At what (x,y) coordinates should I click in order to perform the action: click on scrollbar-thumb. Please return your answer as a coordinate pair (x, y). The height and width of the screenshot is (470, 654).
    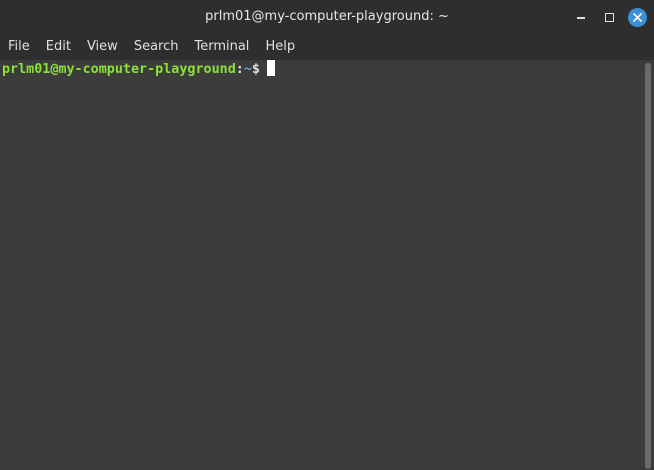
    Looking at the image, I should click on (648, 266).